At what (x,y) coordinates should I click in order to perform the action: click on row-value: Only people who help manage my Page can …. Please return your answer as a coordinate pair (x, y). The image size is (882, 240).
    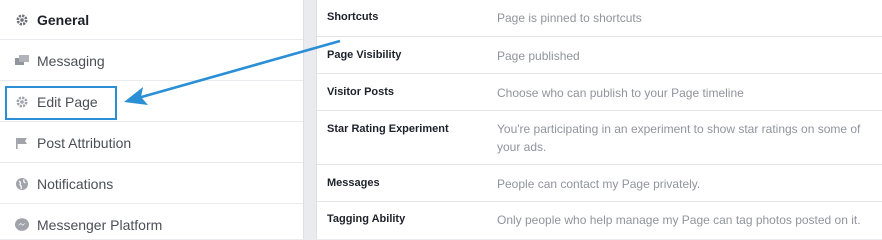
    Looking at the image, I should click on (679, 220).